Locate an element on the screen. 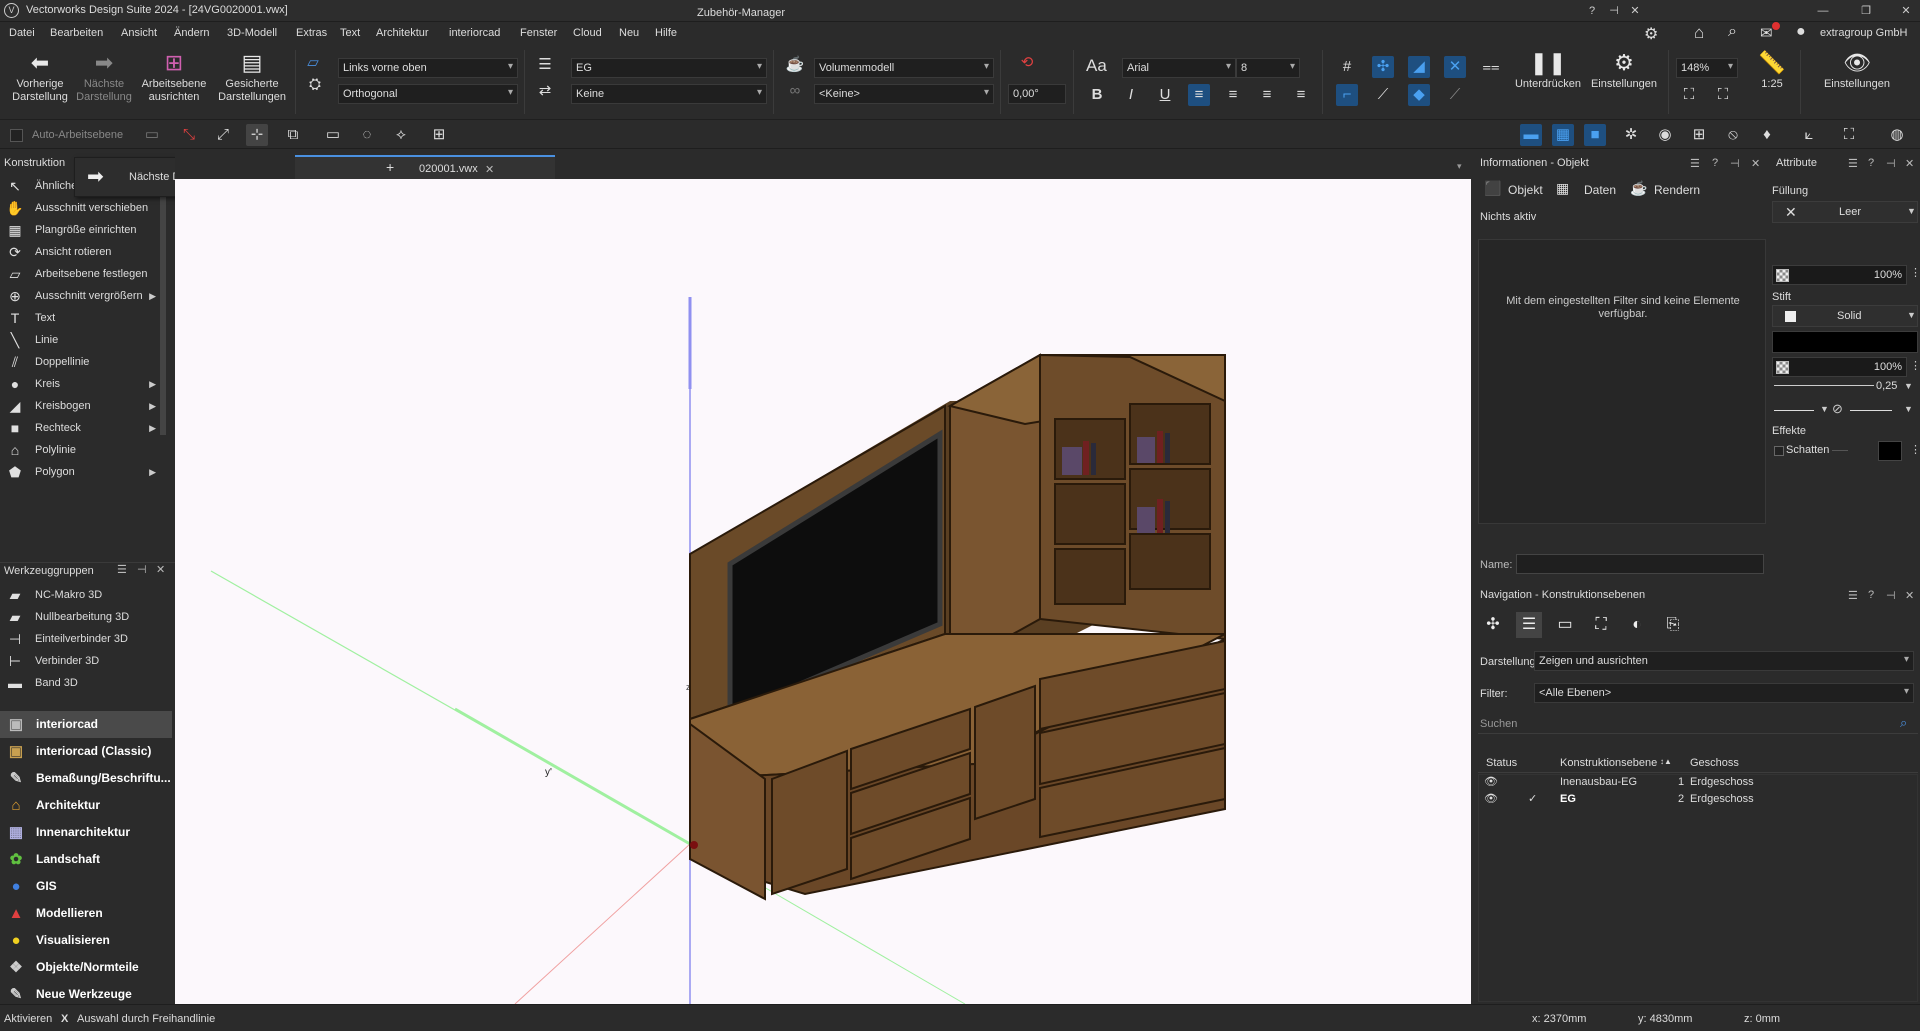  visibility-icon: ⦸ is located at coordinates (1733, 135).